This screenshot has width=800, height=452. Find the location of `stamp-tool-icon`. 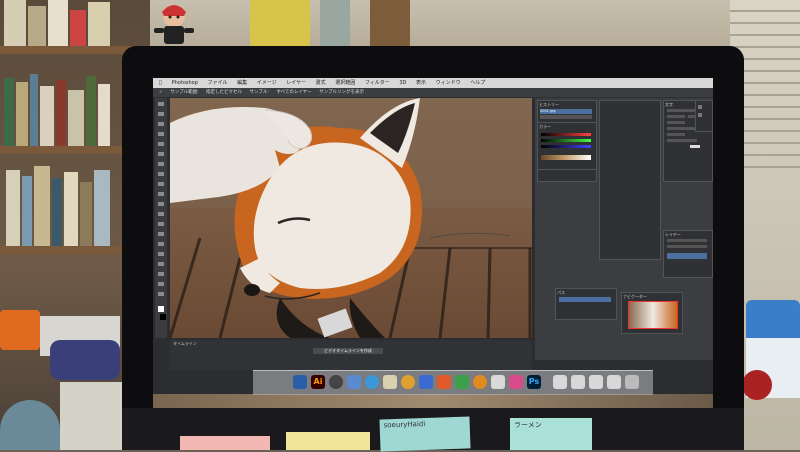

stamp-tool-icon is located at coordinates (161, 184).